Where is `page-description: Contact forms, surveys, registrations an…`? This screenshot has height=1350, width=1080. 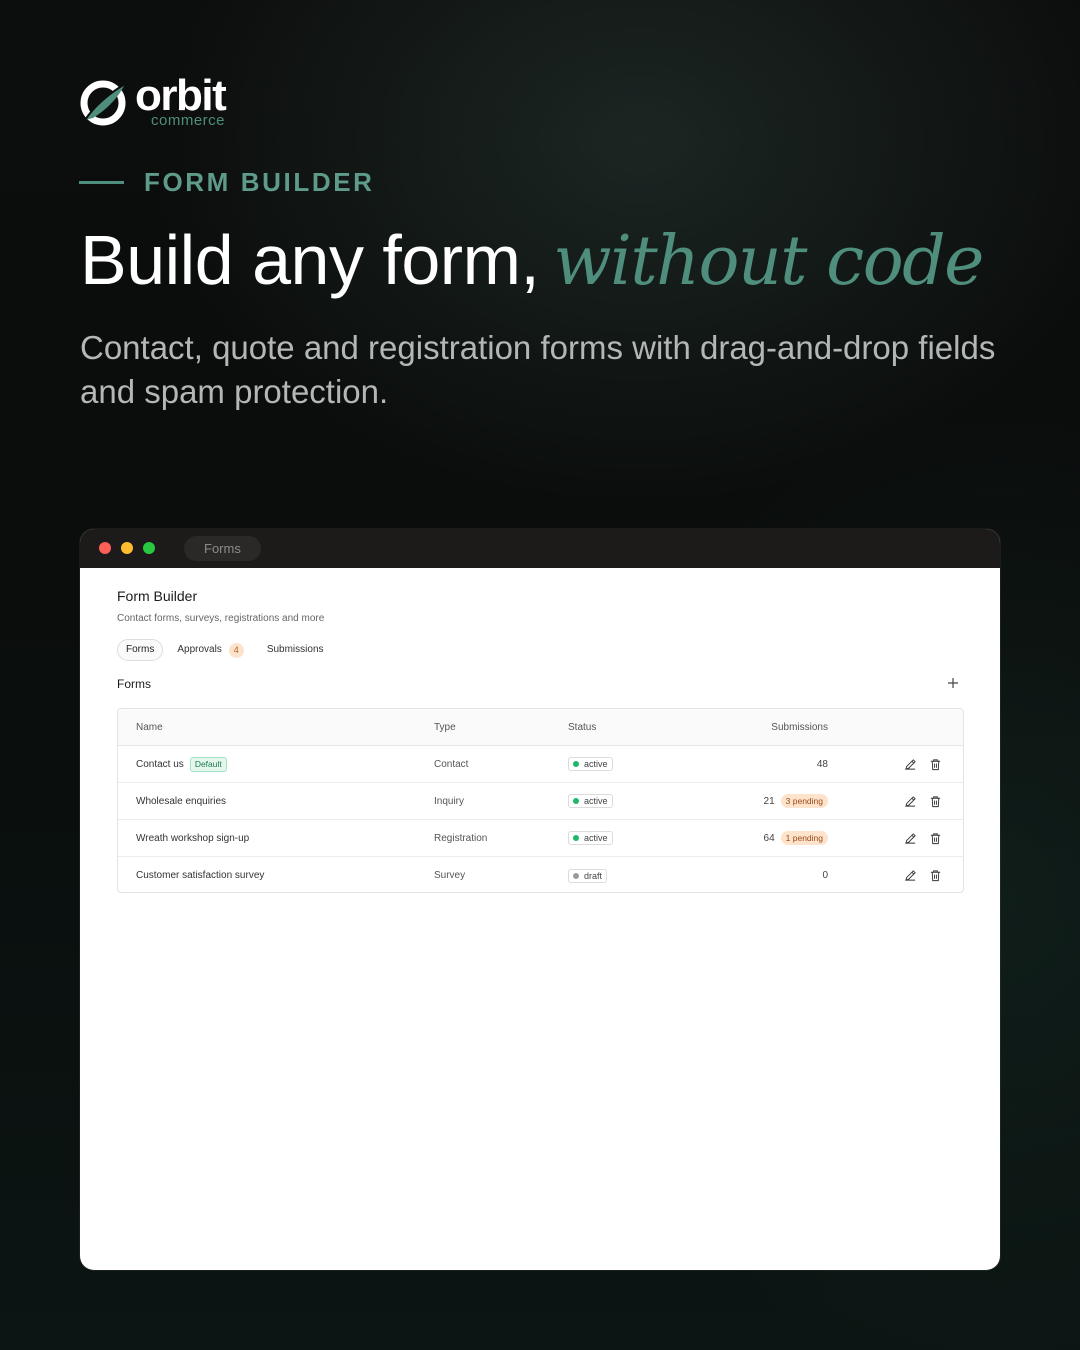
page-description: Contact forms, surveys, registrations an… is located at coordinates (221, 618).